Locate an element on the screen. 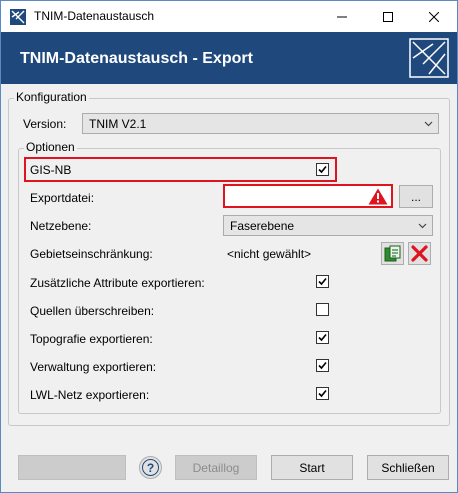 This screenshot has height=493, width=458. option-label: Quellen überschreiben: is located at coordinates (92, 311).